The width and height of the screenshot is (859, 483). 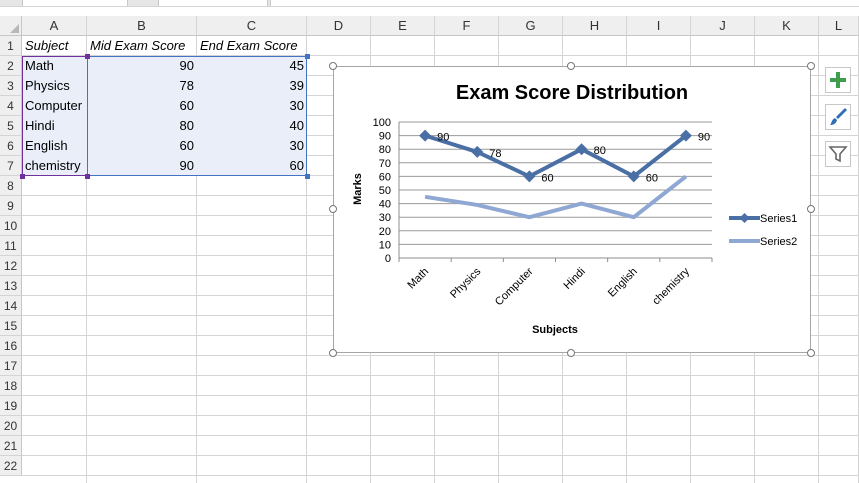 I want to click on cell-subject: Physics, so click(x=54, y=86).